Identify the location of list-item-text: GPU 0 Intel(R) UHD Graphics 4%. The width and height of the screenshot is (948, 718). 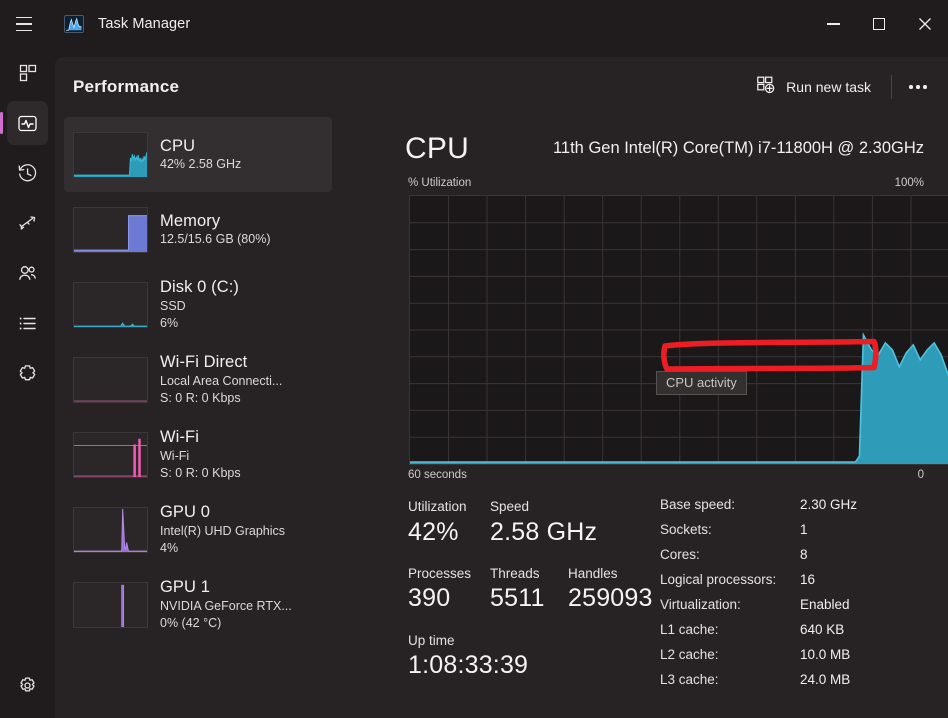
(222, 529).